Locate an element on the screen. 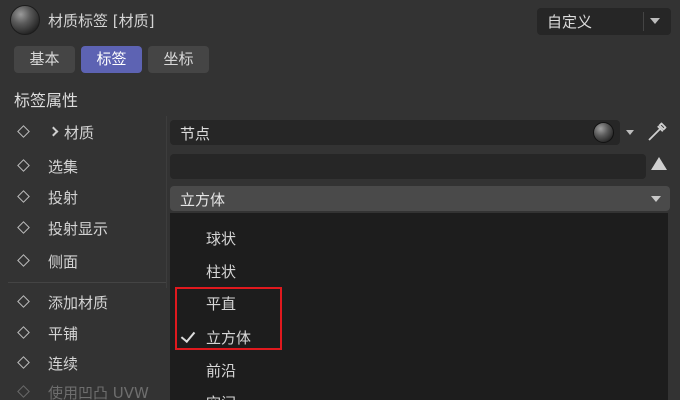 The height and width of the screenshot is (400, 680). property-label: 侧面 is located at coordinates (63, 262).